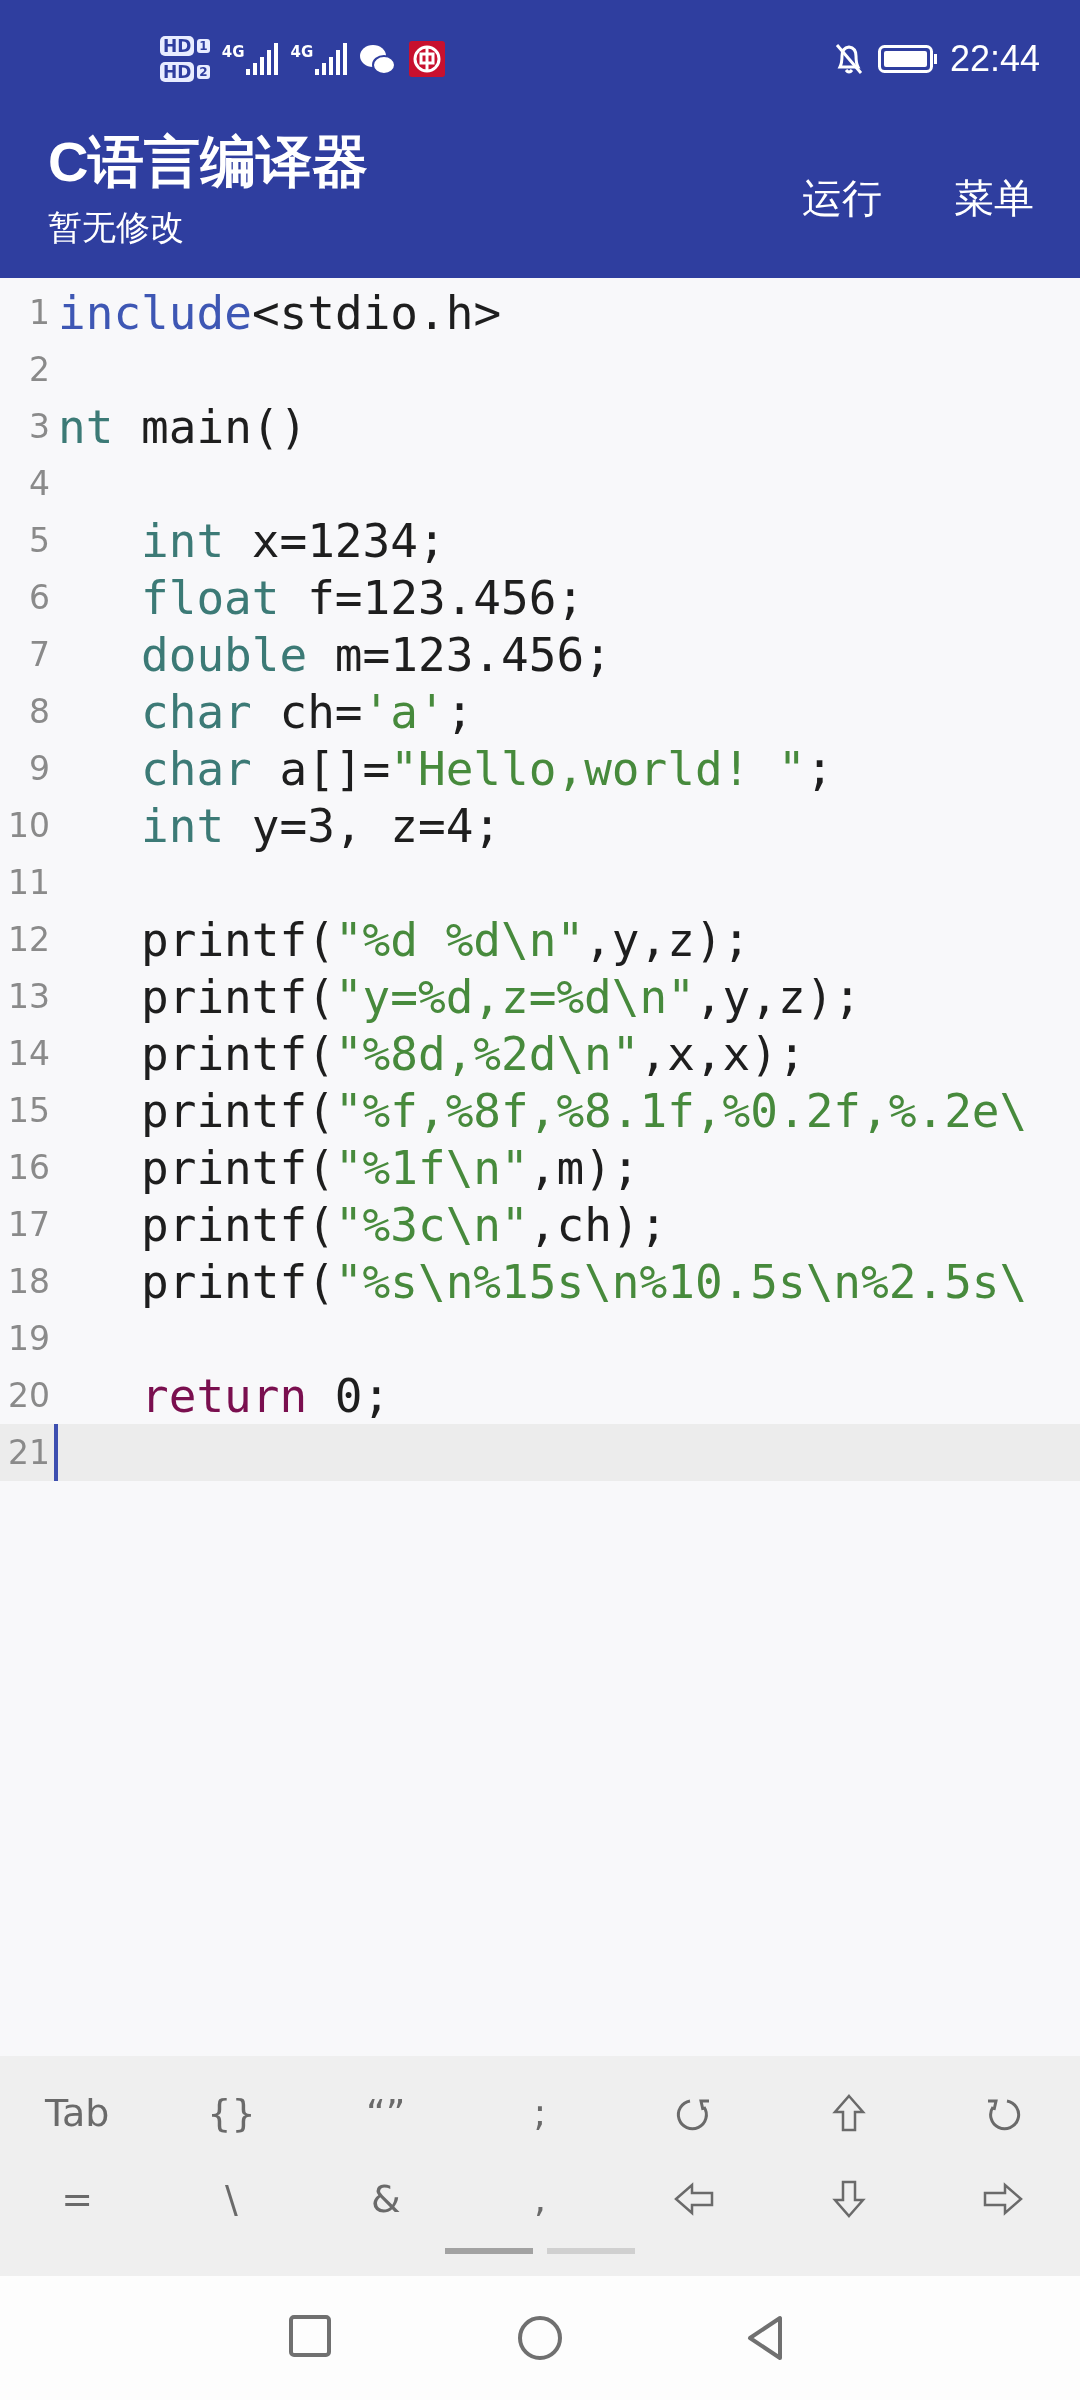  I want to click on line-number: 6, so click(39, 597).